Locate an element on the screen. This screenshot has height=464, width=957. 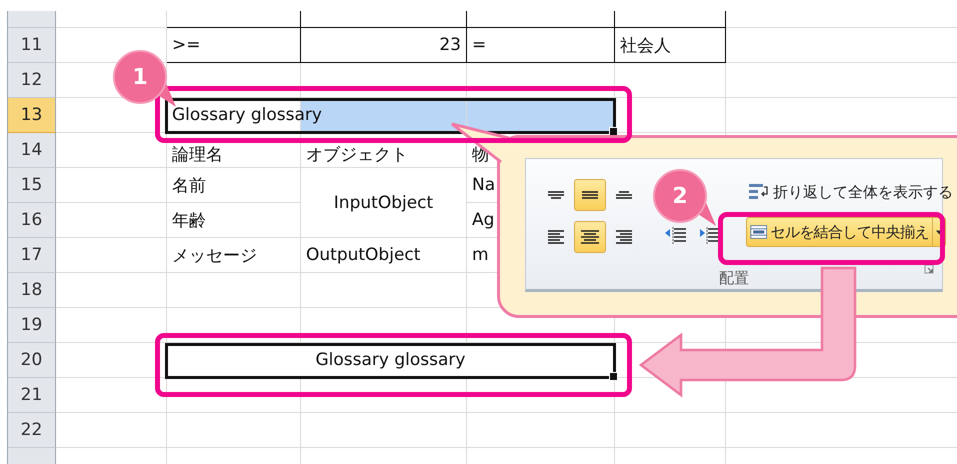
row-header: 14 is located at coordinates (32, 150).